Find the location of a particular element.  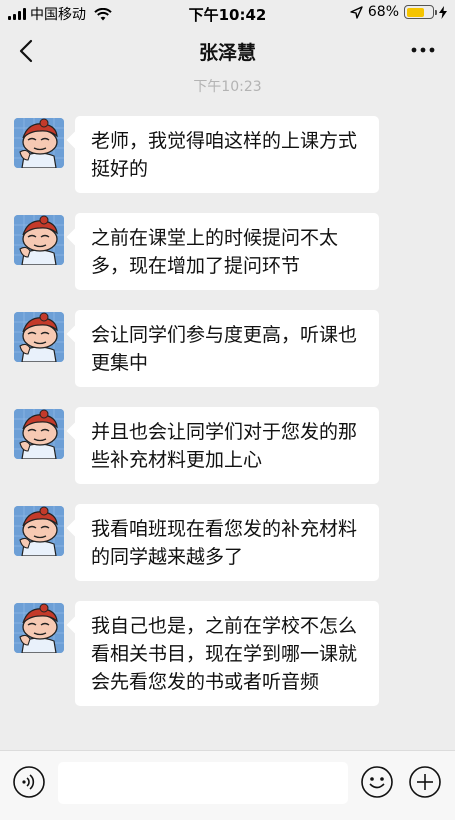

message-bubble: 会让同学们参与度更高，听课也更集中 is located at coordinates (227, 348).